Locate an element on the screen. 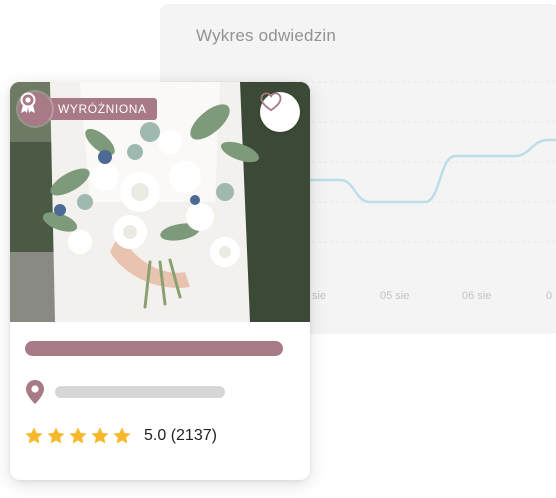 This screenshot has height=498, width=556. featured-badge: WYRÓŻNIONA is located at coordinates (87, 109).